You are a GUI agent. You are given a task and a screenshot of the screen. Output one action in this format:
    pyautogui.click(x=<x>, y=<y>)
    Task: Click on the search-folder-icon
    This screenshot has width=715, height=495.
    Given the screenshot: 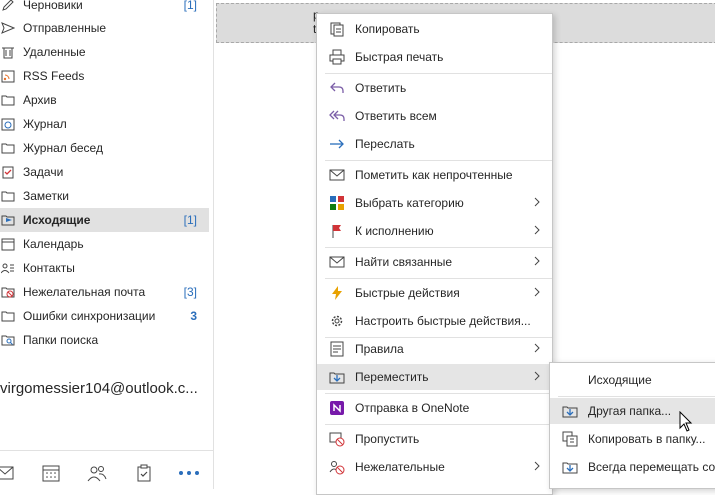 What is the action you would take?
    pyautogui.click(x=8, y=340)
    